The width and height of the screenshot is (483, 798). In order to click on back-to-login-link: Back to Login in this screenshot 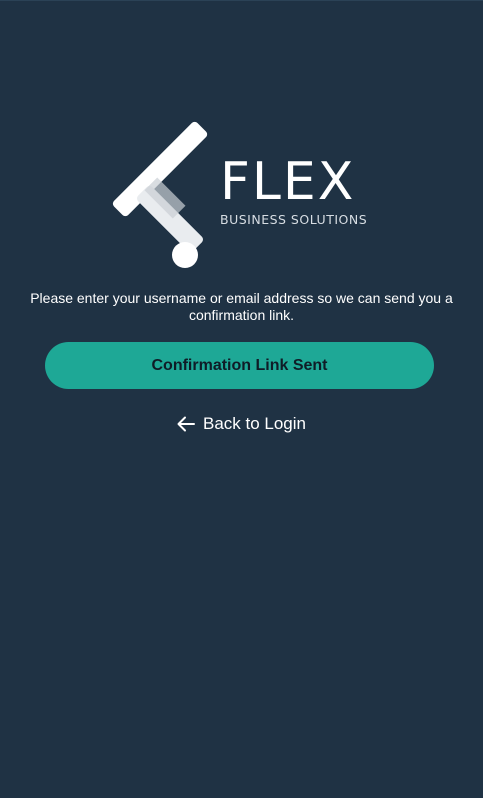, I will do `click(241, 424)`.